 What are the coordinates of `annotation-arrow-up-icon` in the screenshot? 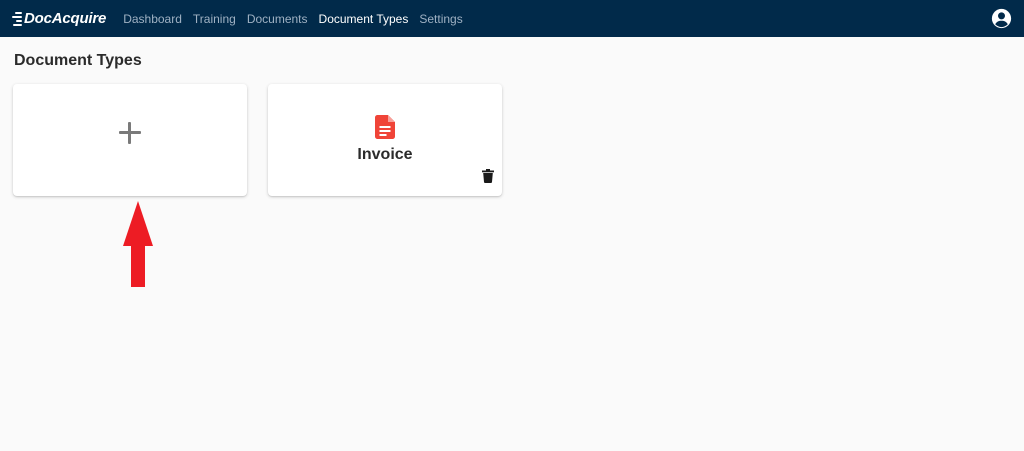 It's located at (138, 244).